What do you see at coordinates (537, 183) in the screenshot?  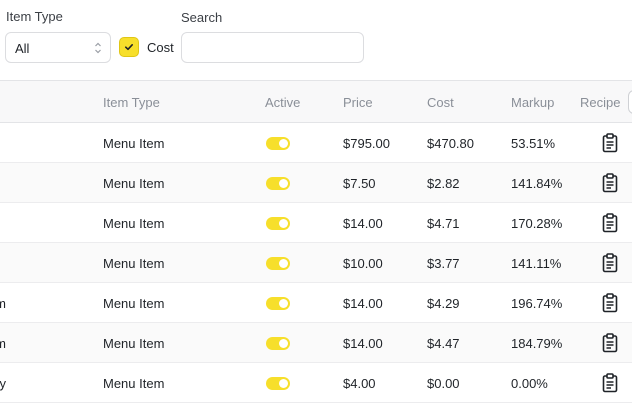 I see `markup-cell: 141.84%` at bounding box center [537, 183].